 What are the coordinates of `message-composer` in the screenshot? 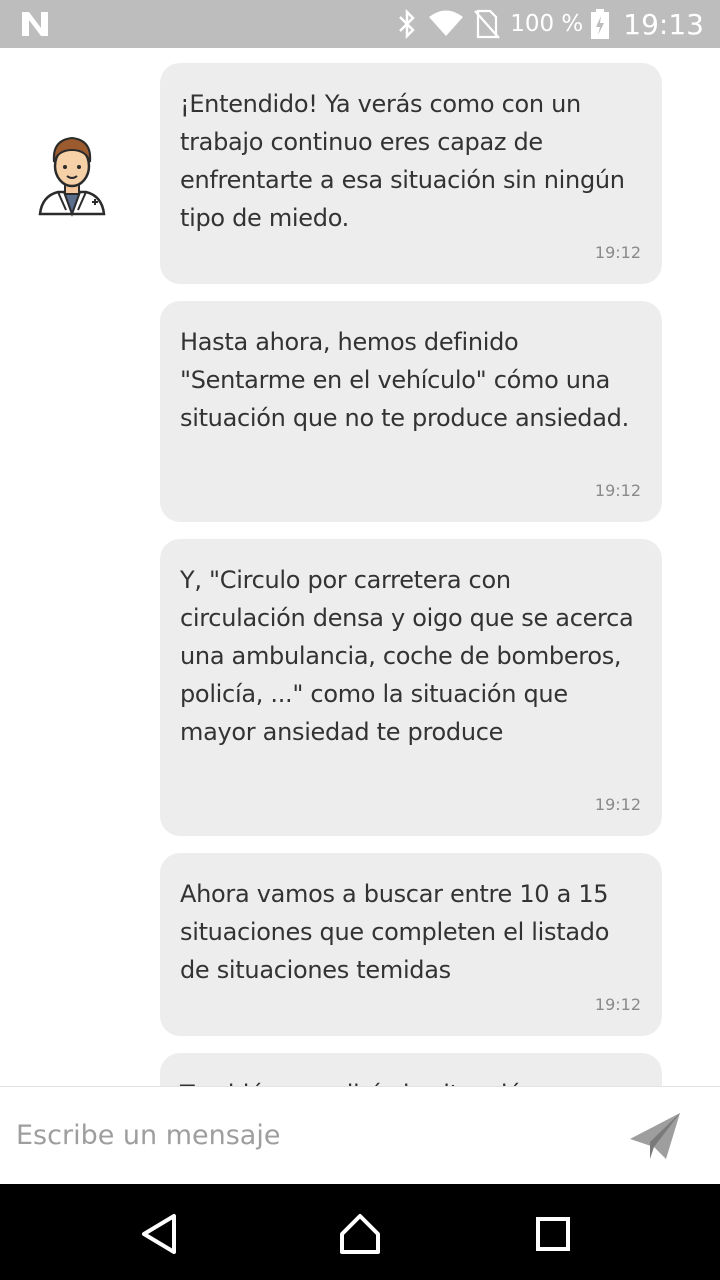 It's located at (360, 1135).